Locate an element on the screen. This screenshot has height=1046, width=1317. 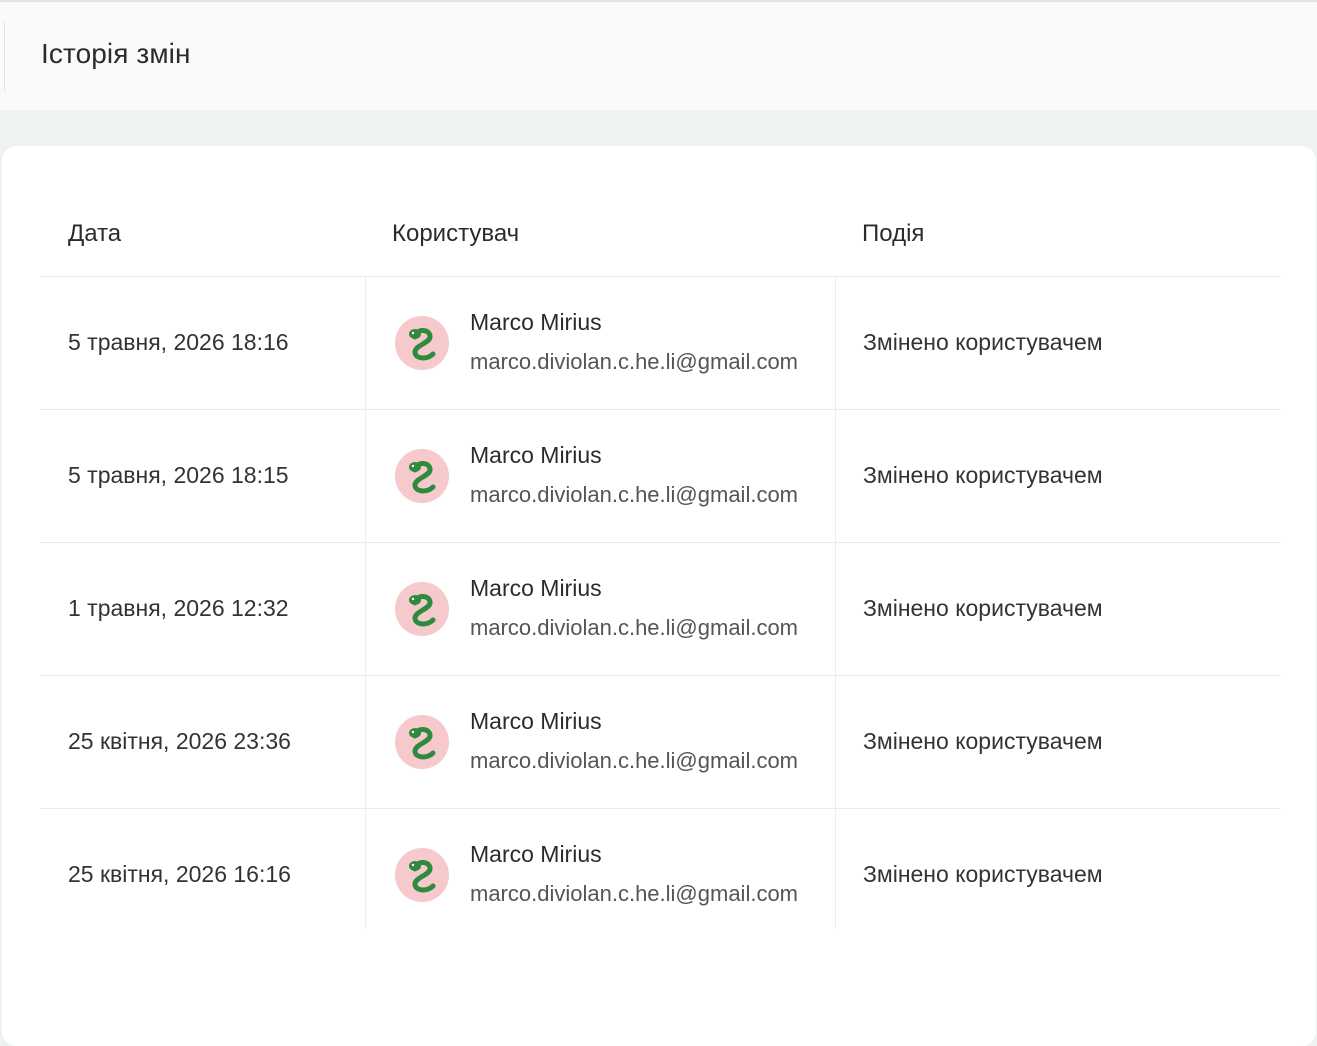
table-header: Дата Користувач Подія is located at coordinates (660, 211).